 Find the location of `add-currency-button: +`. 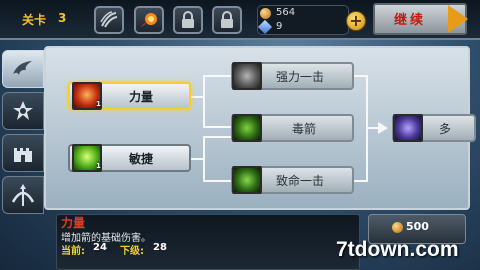

add-currency-button: + is located at coordinates (356, 21).